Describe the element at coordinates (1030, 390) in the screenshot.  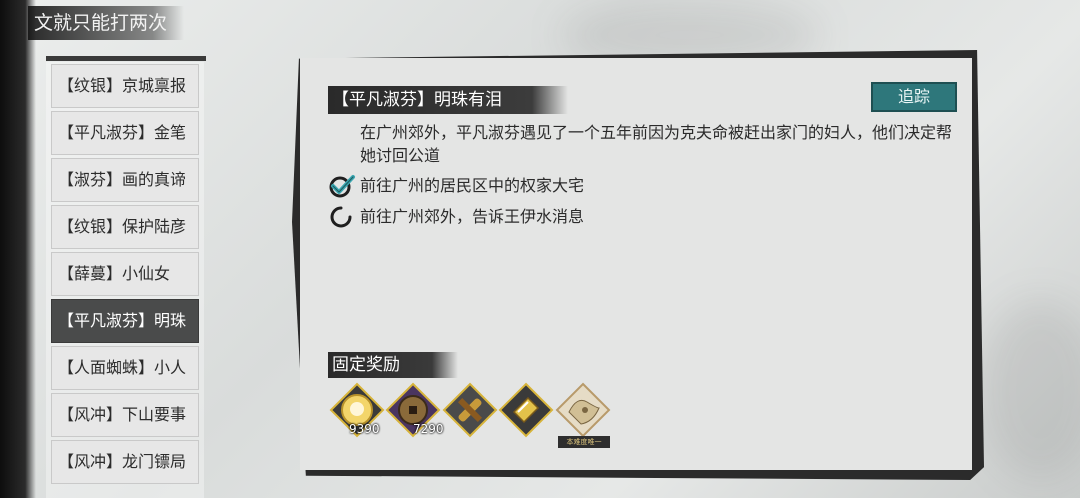
I see `ink-wash-decoration` at that location.